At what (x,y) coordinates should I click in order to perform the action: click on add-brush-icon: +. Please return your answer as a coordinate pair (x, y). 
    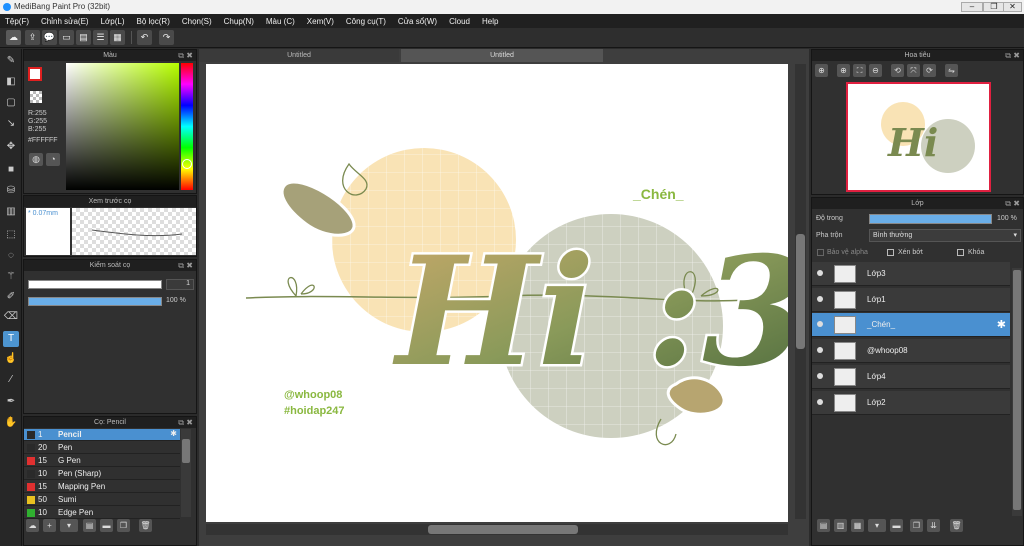
    Looking at the image, I should click on (49, 525).